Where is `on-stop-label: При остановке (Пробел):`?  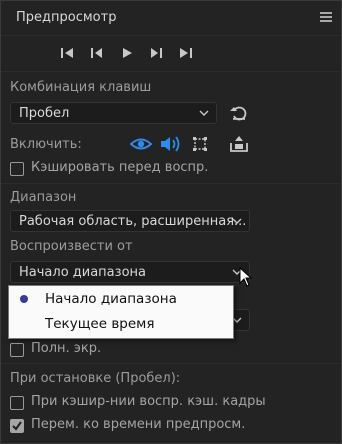 on-stop-label: При остановке (Пробел): is located at coordinates (95, 378).